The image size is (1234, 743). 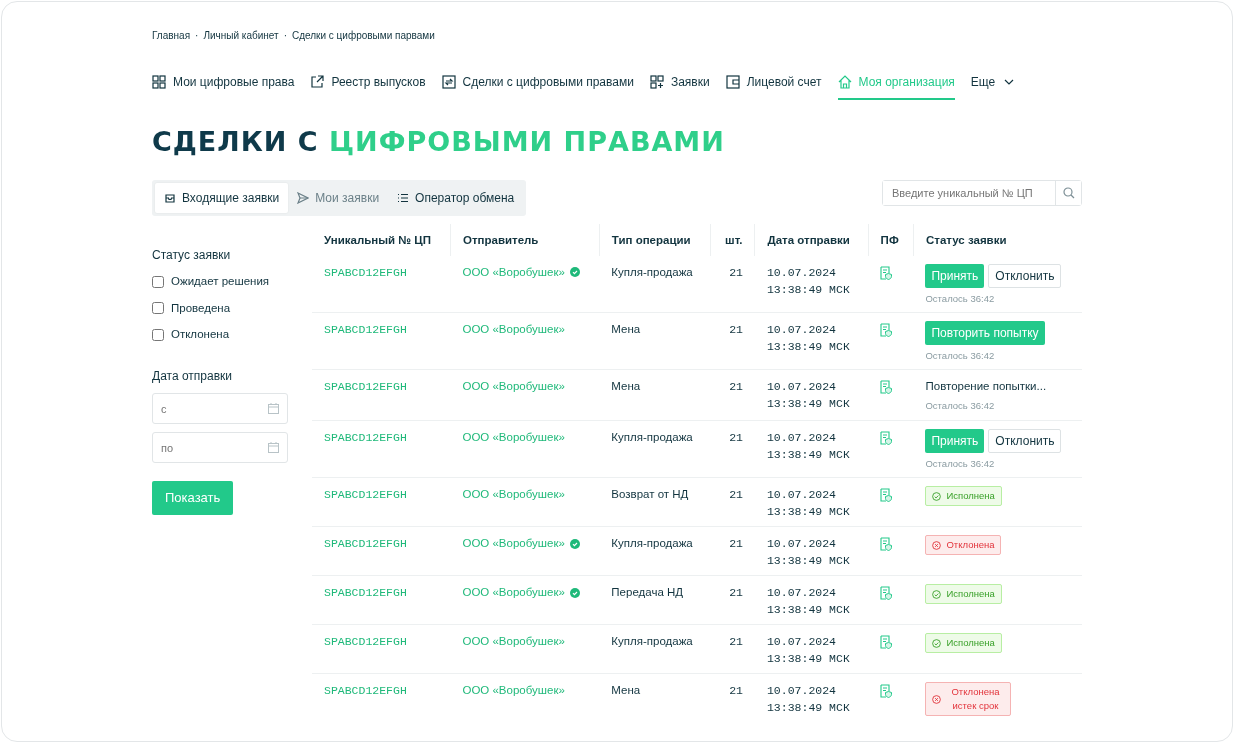 What do you see at coordinates (844, 82) in the screenshot?
I see `house-icon` at bounding box center [844, 82].